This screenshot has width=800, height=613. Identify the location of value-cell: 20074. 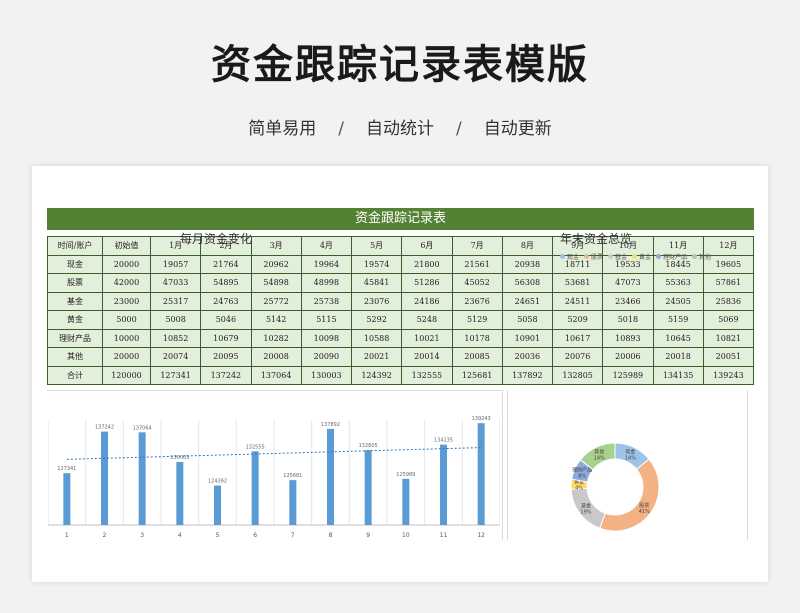
(175, 357).